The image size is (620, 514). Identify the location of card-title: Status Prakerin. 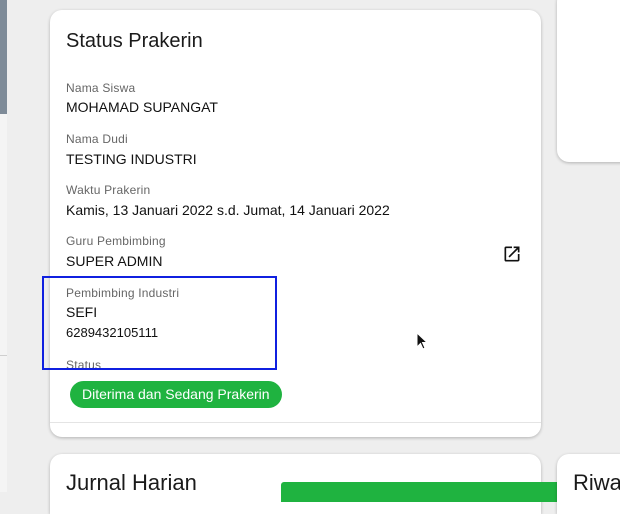
(134, 41).